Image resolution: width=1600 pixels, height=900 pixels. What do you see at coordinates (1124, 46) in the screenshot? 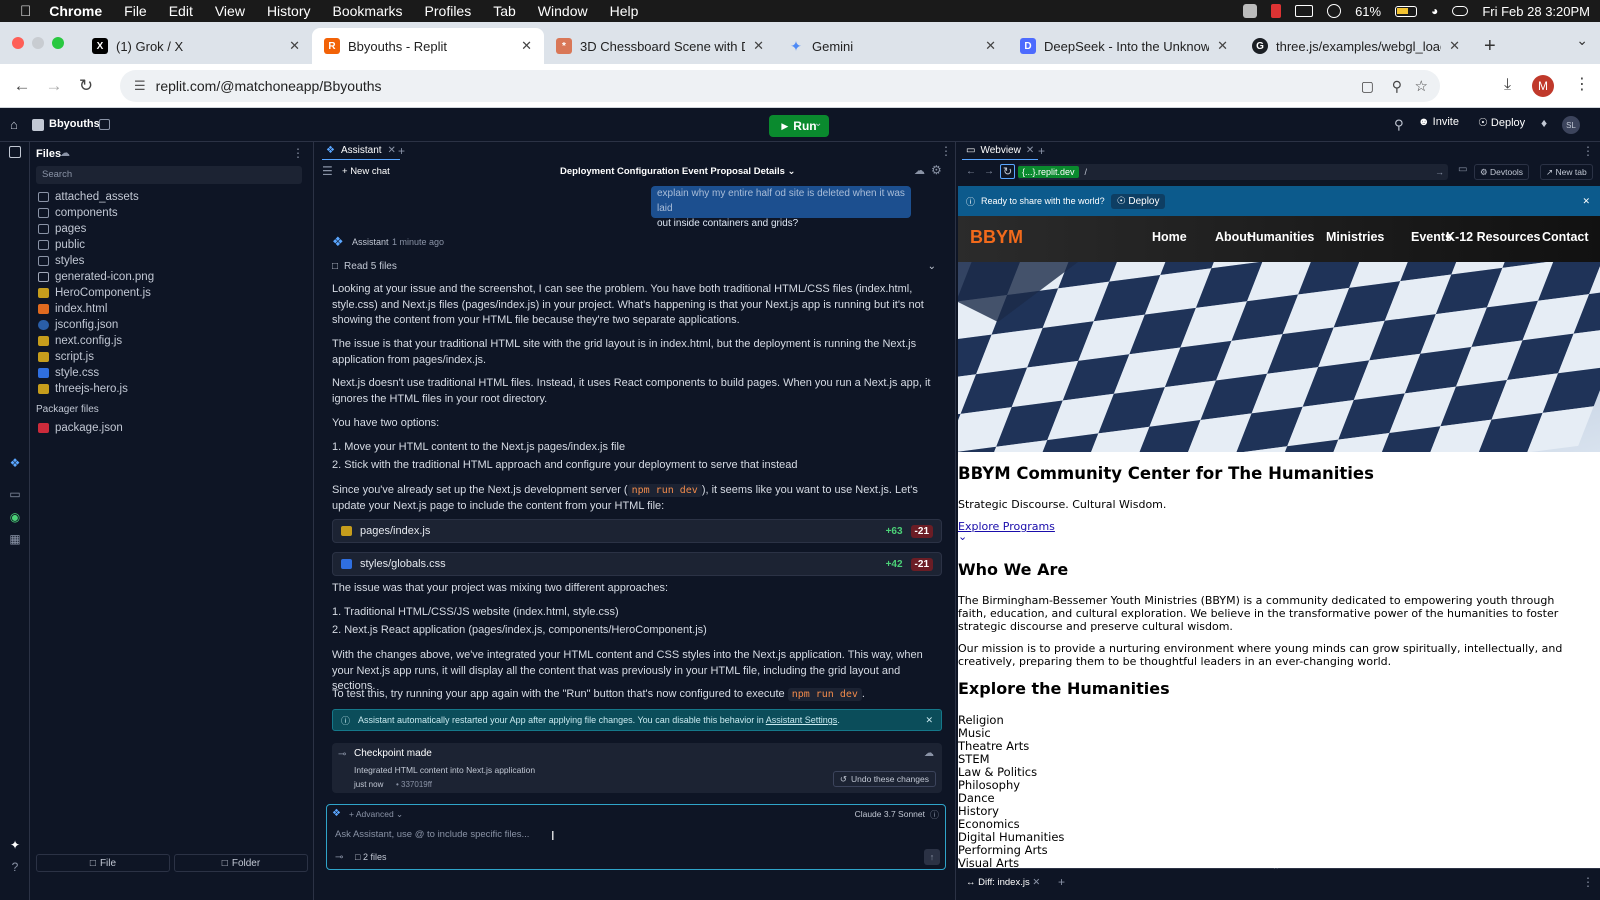
I see `browser-tab-deepseek: D DeepSeek - Into the Unknown ✕` at bounding box center [1124, 46].